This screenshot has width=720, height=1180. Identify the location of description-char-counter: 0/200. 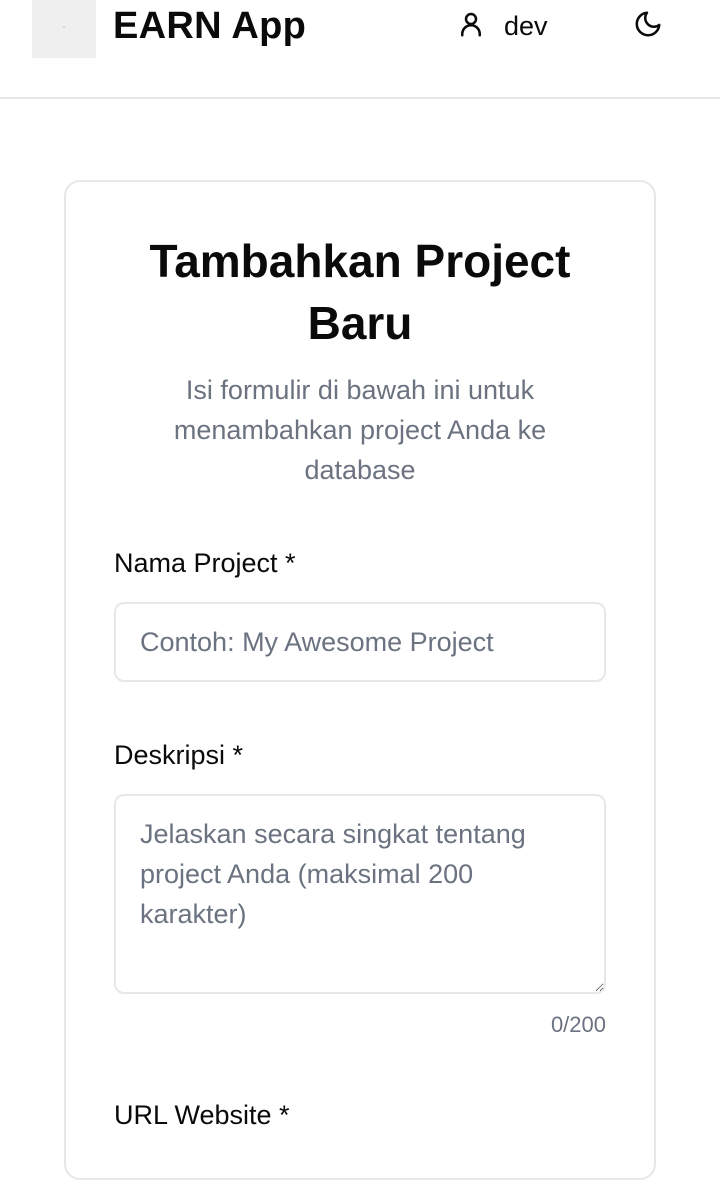
(578, 1024).